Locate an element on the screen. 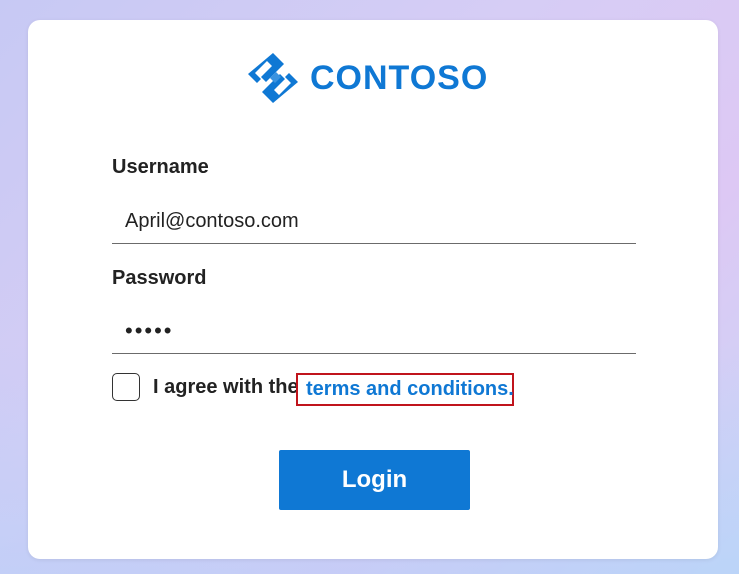 This screenshot has width=739, height=574. contoso-logo-icon is located at coordinates (273, 78).